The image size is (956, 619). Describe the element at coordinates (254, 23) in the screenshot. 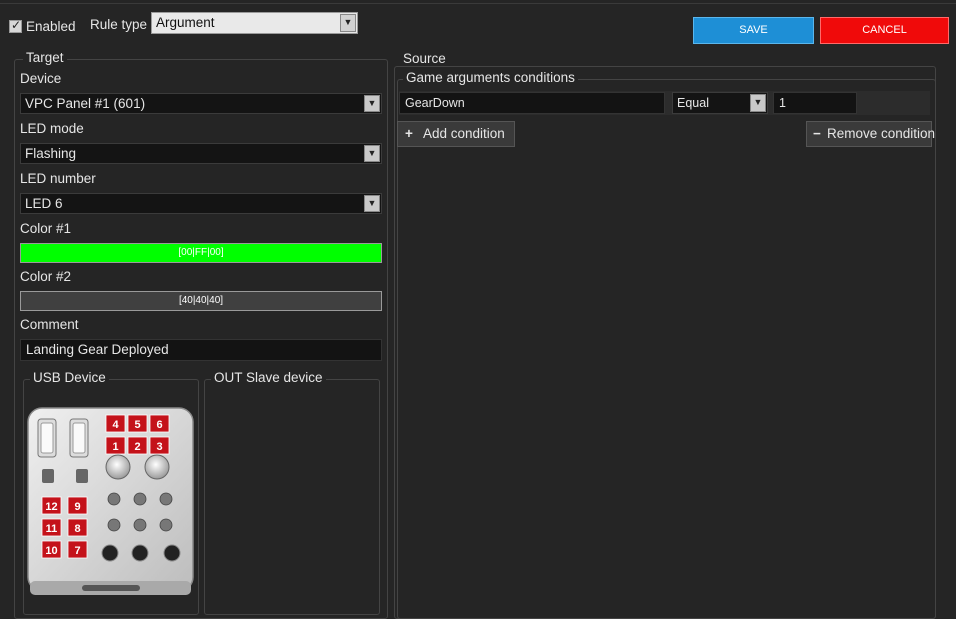

I see `rule-type-select: Argument ▼` at that location.